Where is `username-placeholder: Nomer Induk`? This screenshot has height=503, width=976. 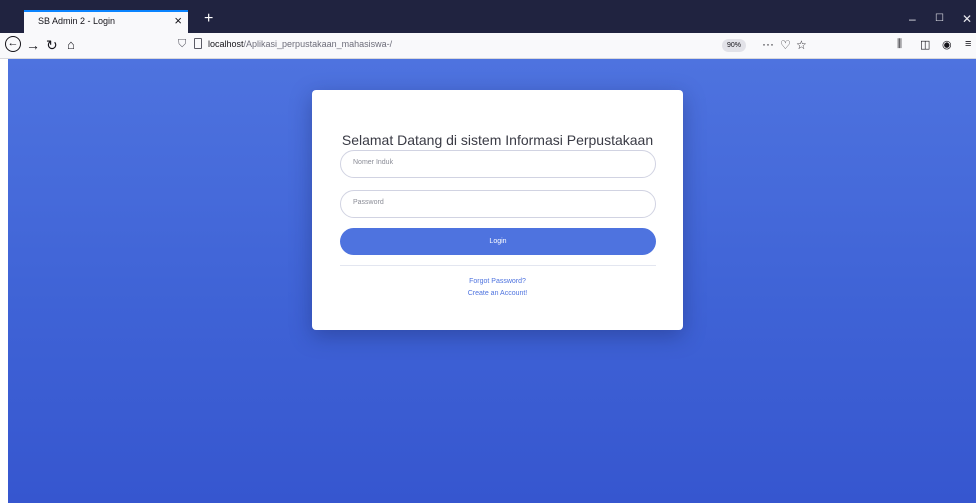
username-placeholder: Nomer Induk is located at coordinates (373, 162).